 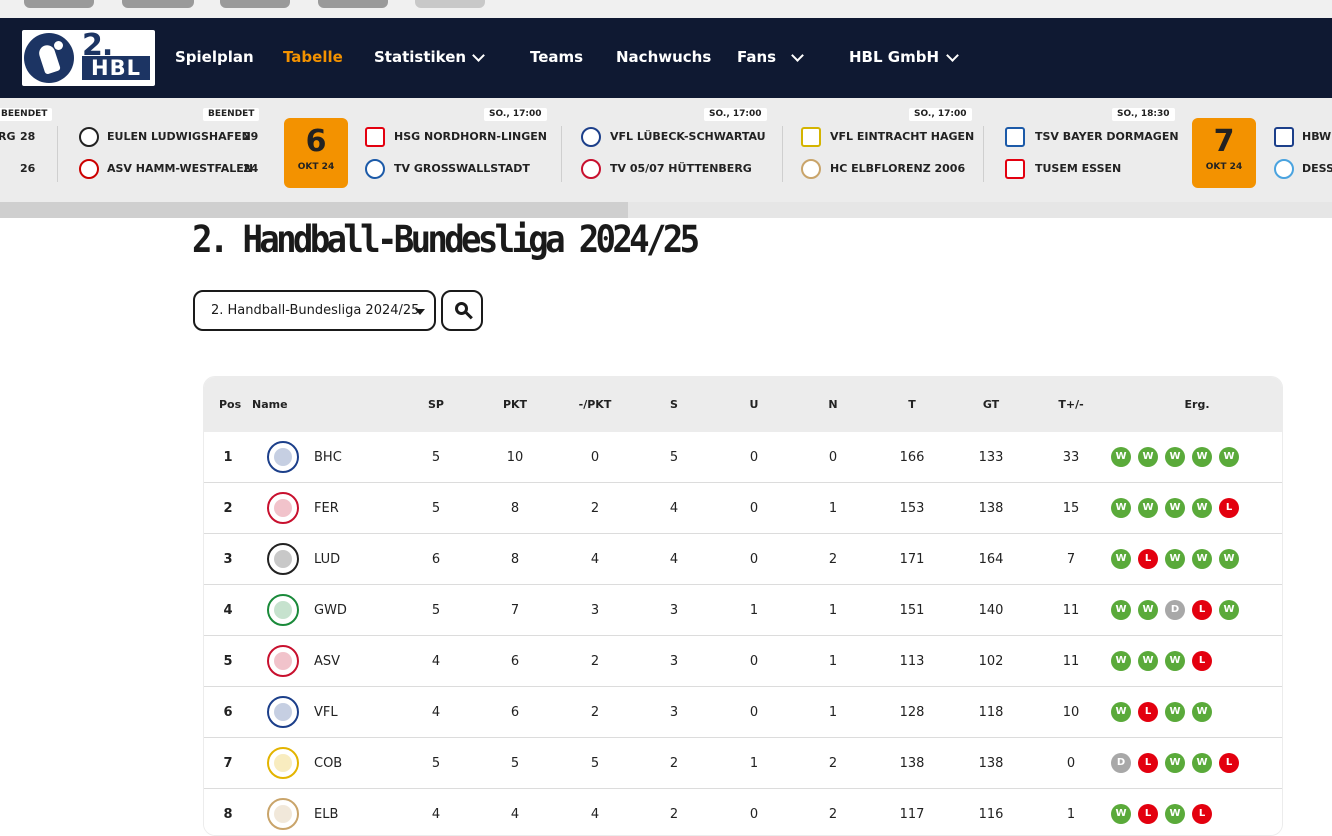 What do you see at coordinates (1224, 153) in the screenshot?
I see `matchday-box: 7 OKT 24` at bounding box center [1224, 153].